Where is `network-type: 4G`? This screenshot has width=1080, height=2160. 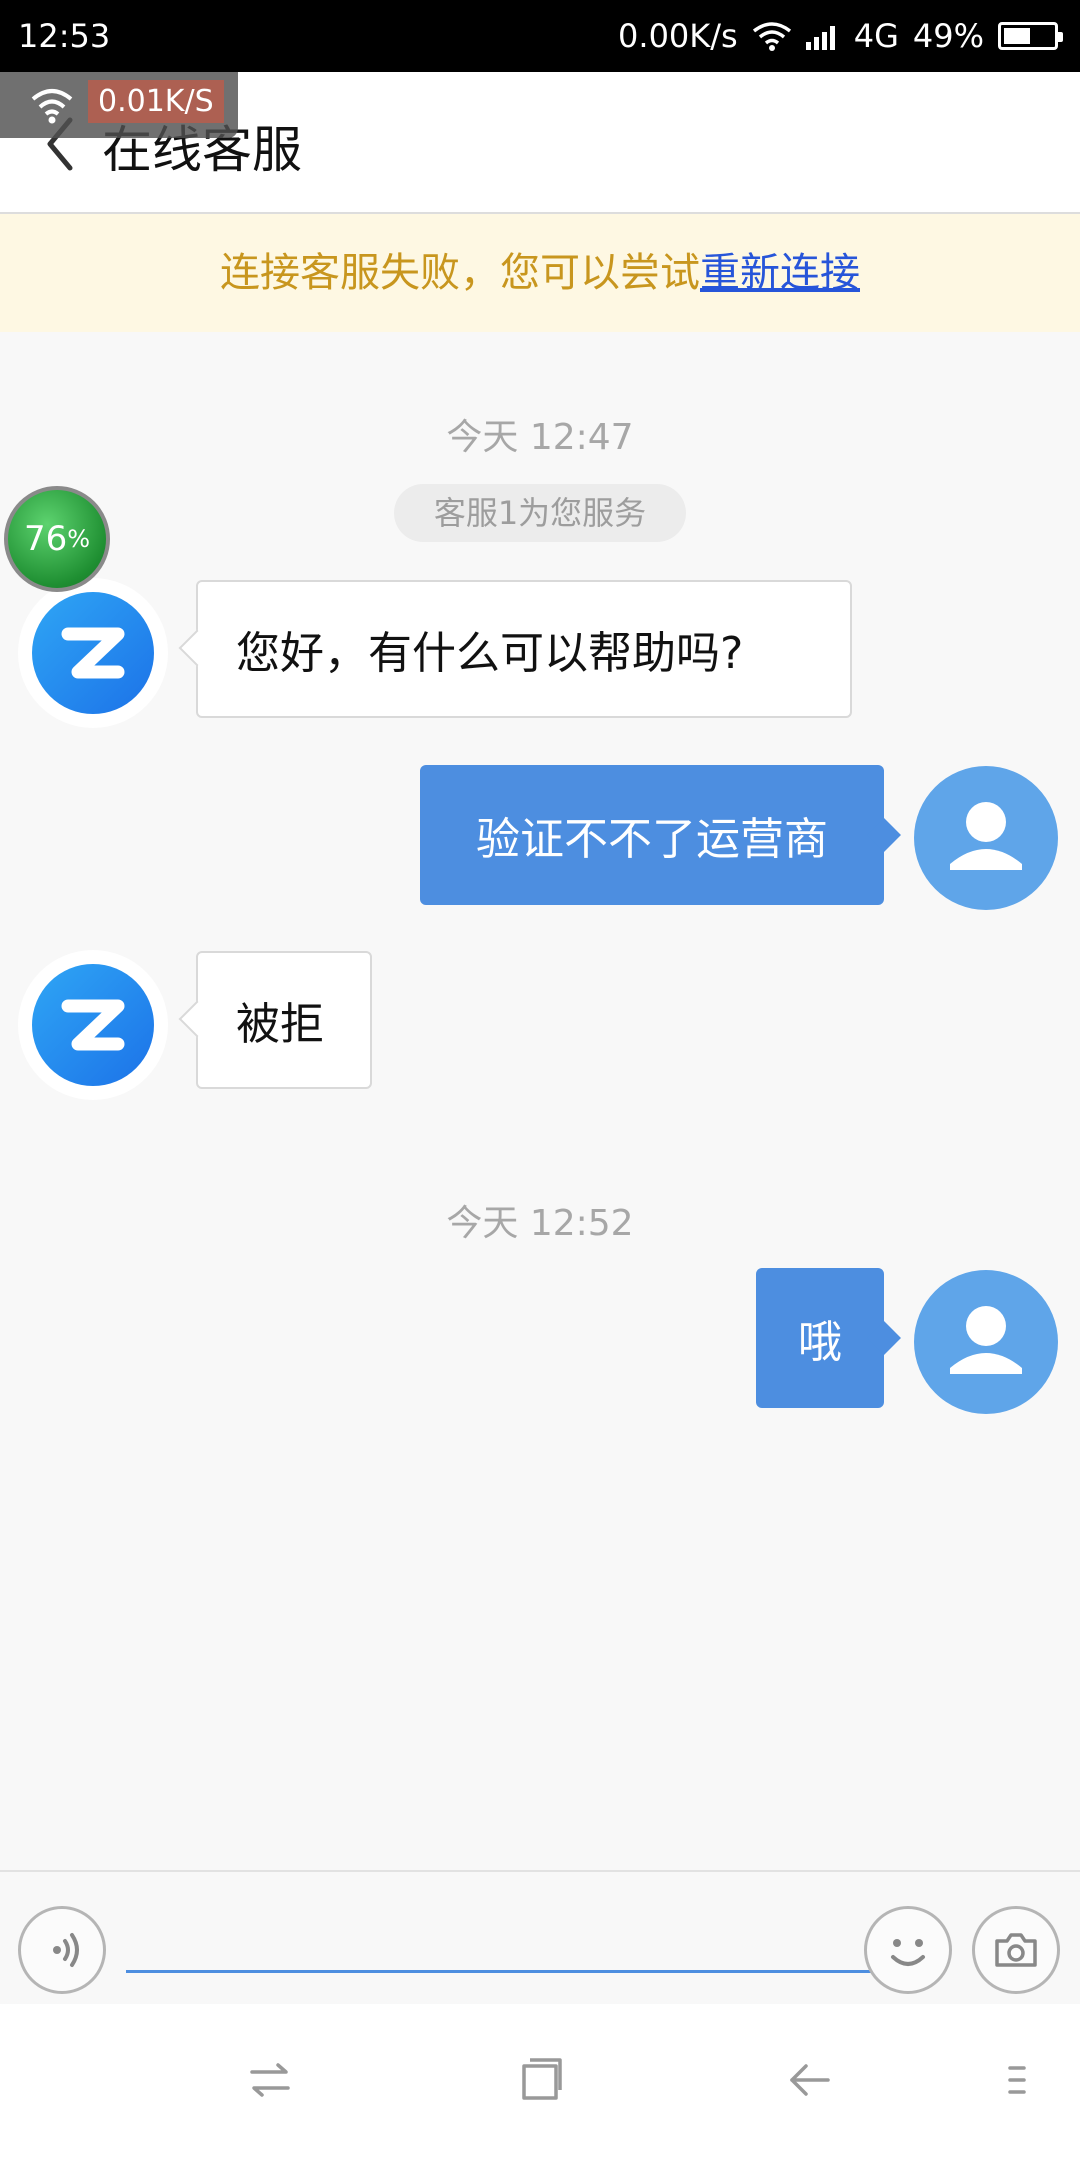
network-type: 4G is located at coordinates (876, 36).